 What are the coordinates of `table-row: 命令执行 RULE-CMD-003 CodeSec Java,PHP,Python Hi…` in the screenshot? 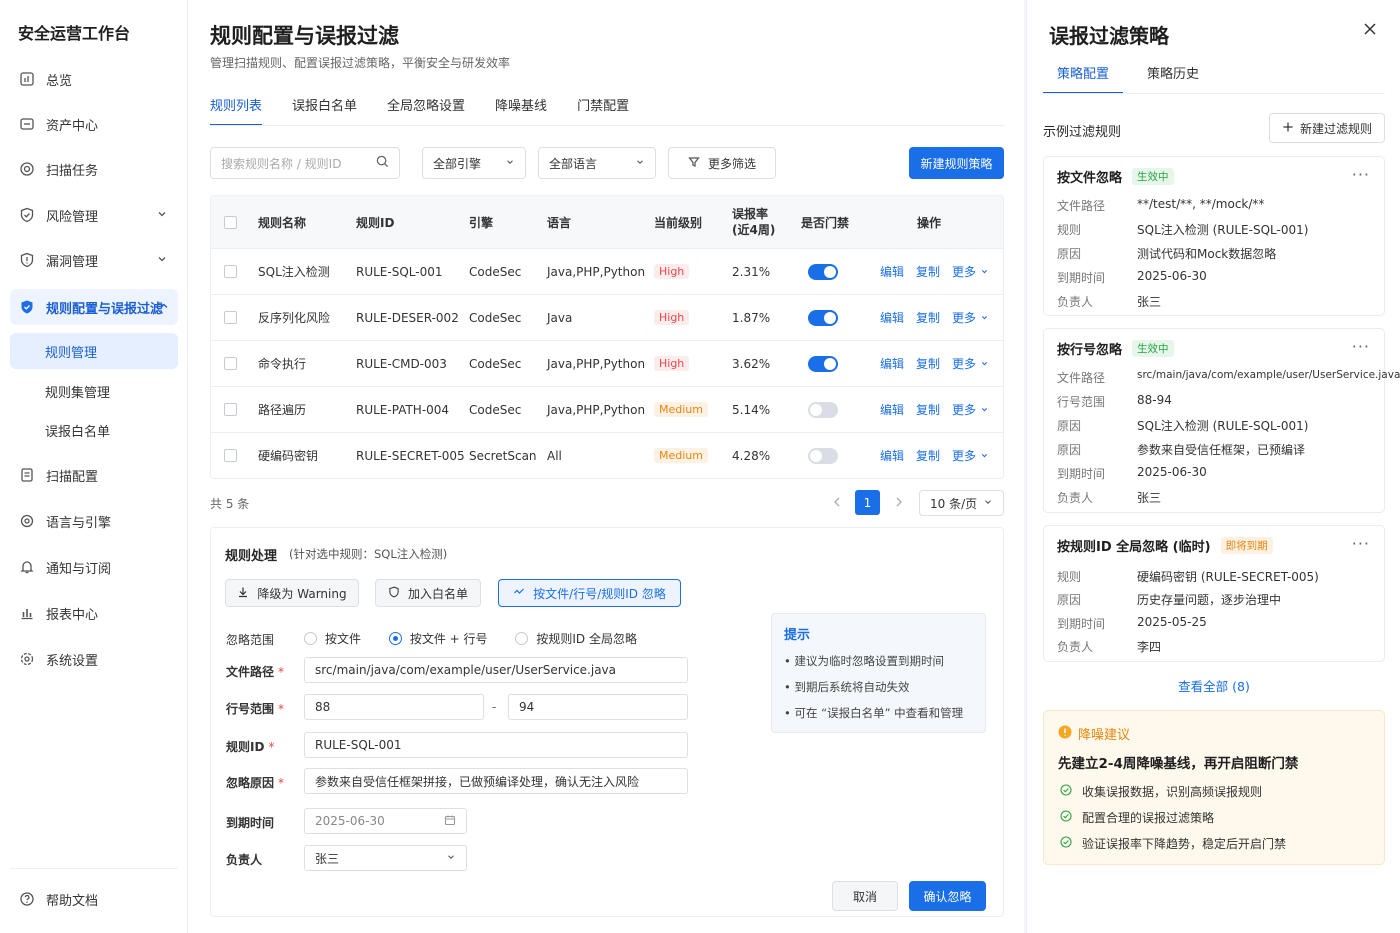 It's located at (607, 363).